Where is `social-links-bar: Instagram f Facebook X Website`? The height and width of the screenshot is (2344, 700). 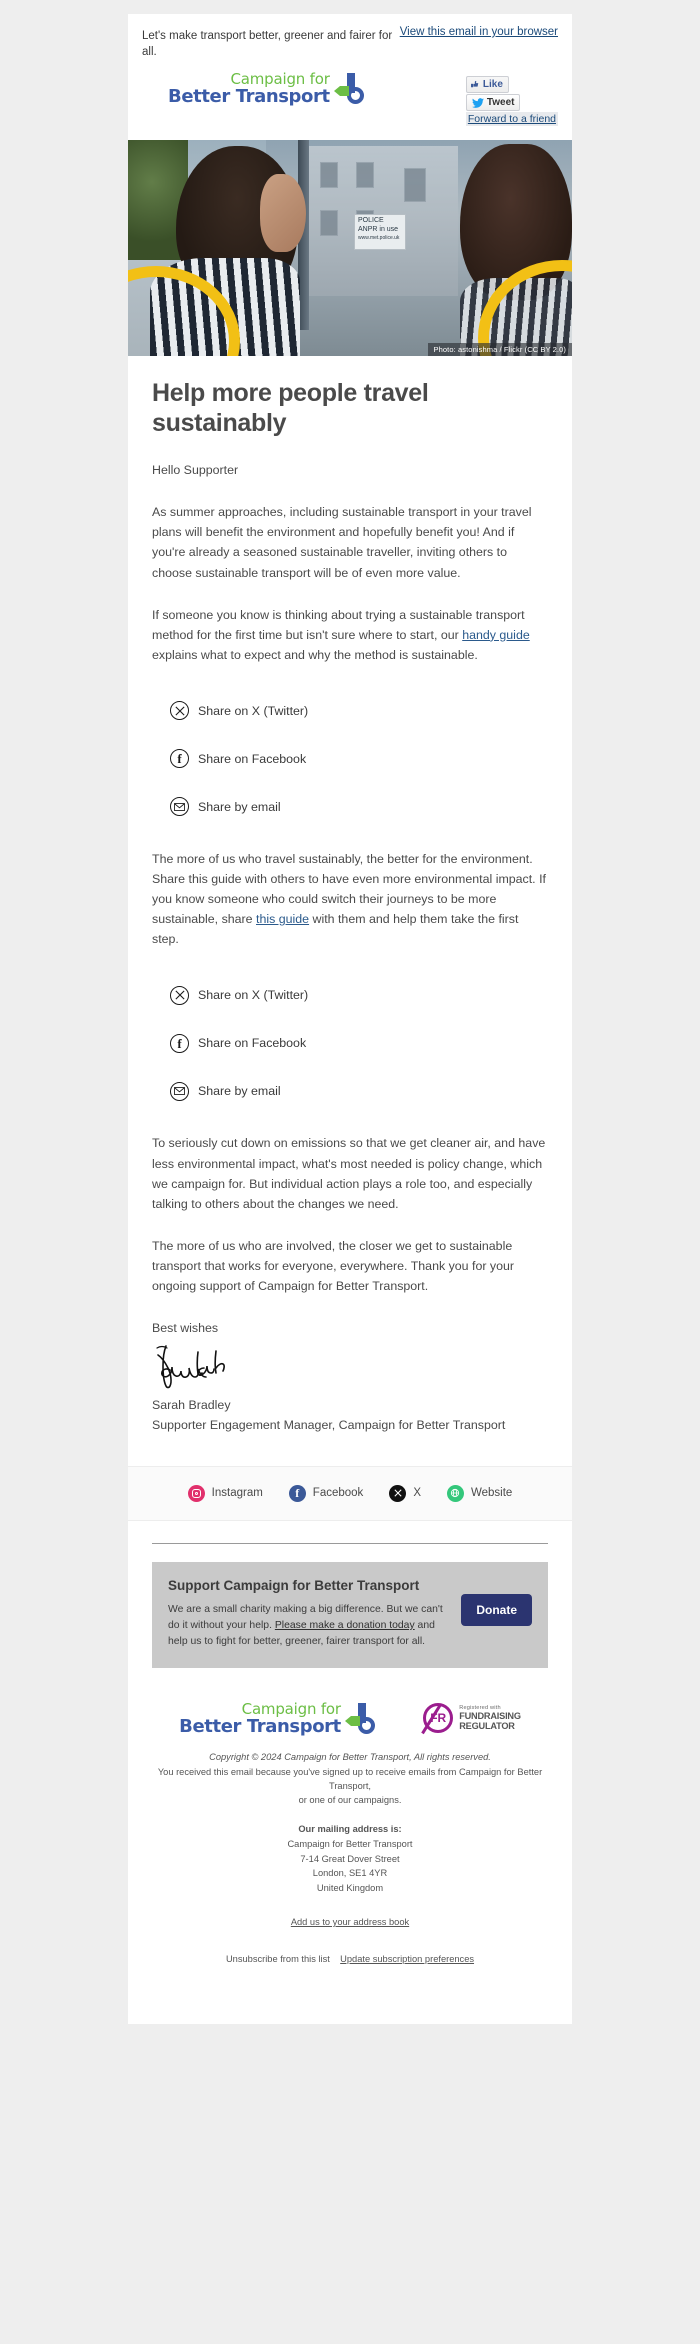 social-links-bar: Instagram f Facebook X Website is located at coordinates (350, 1493).